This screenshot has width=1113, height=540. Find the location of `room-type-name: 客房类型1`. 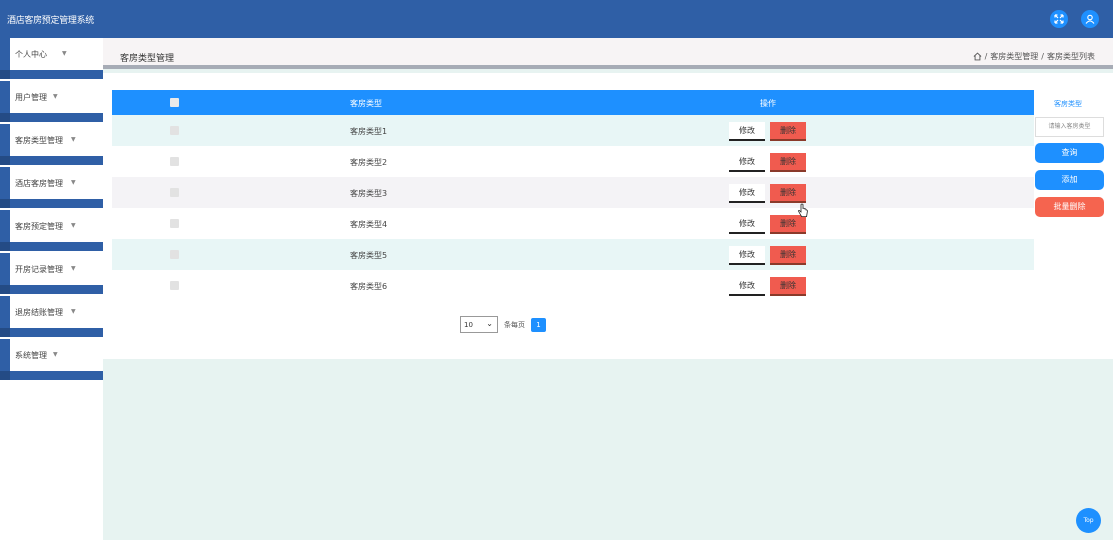

room-type-name: 客房类型1 is located at coordinates (369, 131).